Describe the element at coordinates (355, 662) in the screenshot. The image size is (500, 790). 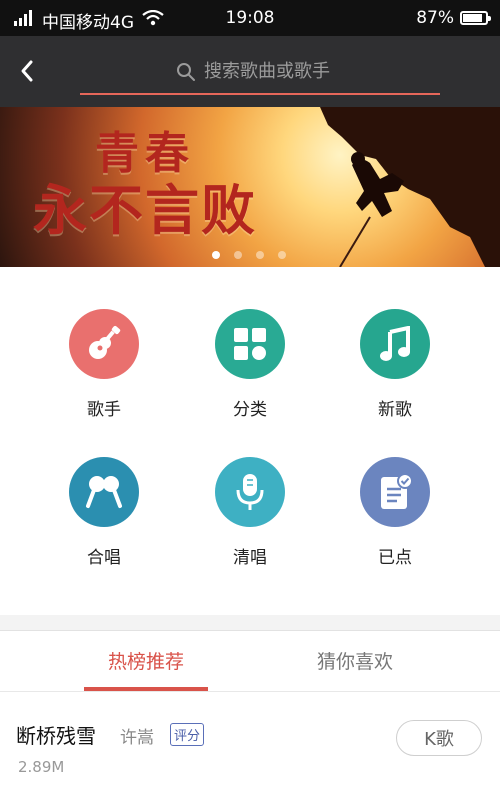
I see `tab-guess-you-like: 猜你喜欢` at that location.